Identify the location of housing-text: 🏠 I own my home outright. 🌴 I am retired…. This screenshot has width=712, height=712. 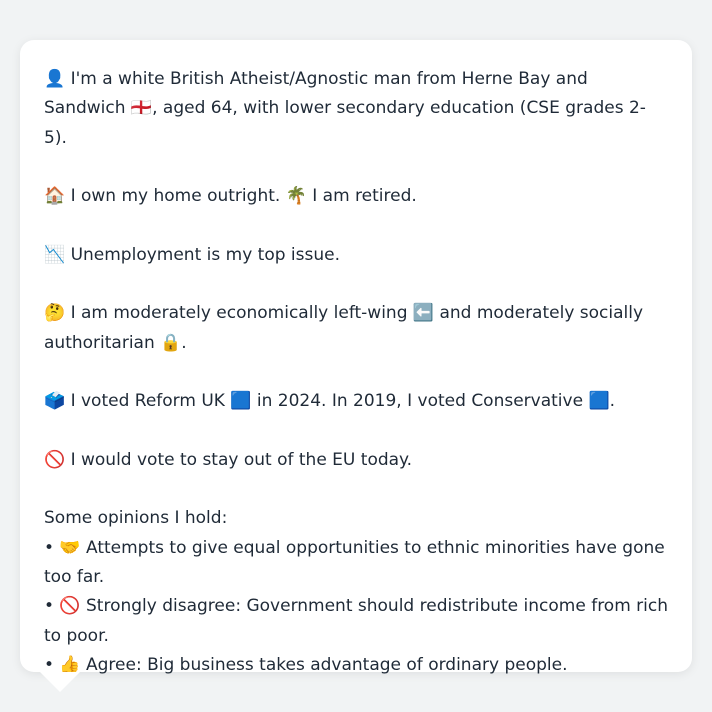
(230, 196).